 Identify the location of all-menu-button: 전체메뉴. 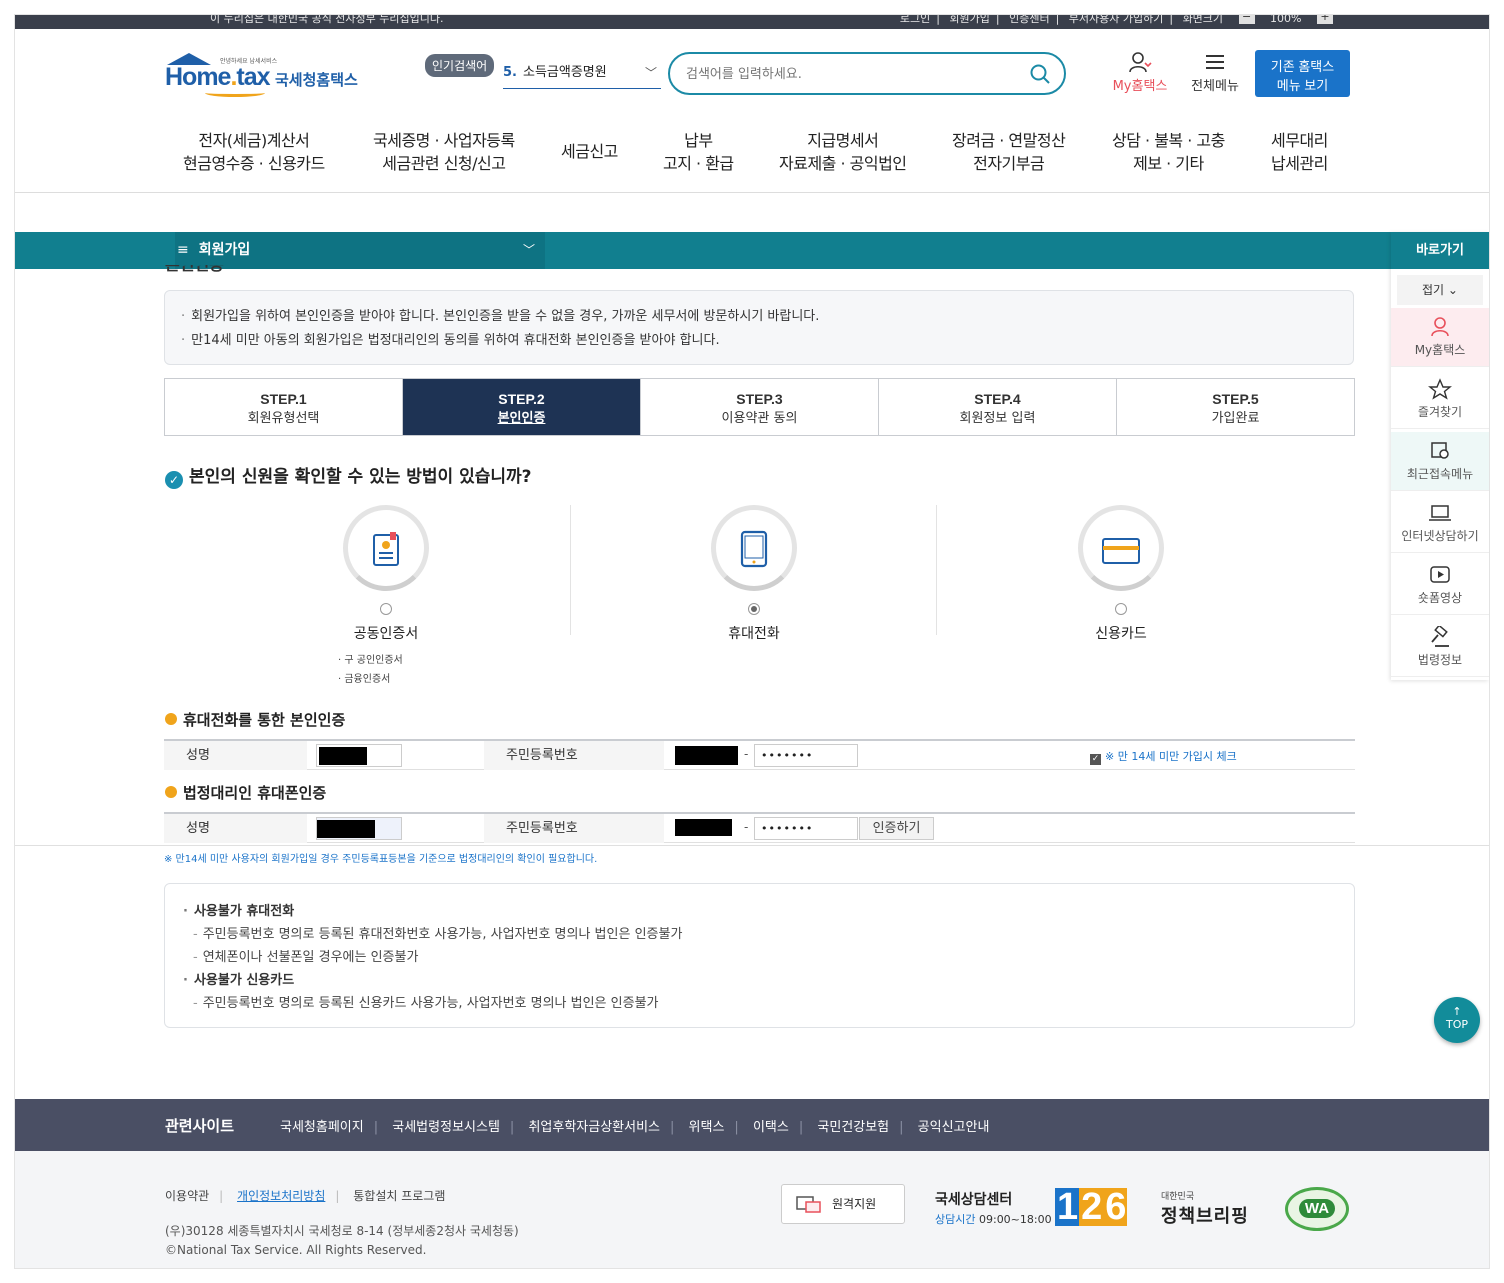
(1215, 72).